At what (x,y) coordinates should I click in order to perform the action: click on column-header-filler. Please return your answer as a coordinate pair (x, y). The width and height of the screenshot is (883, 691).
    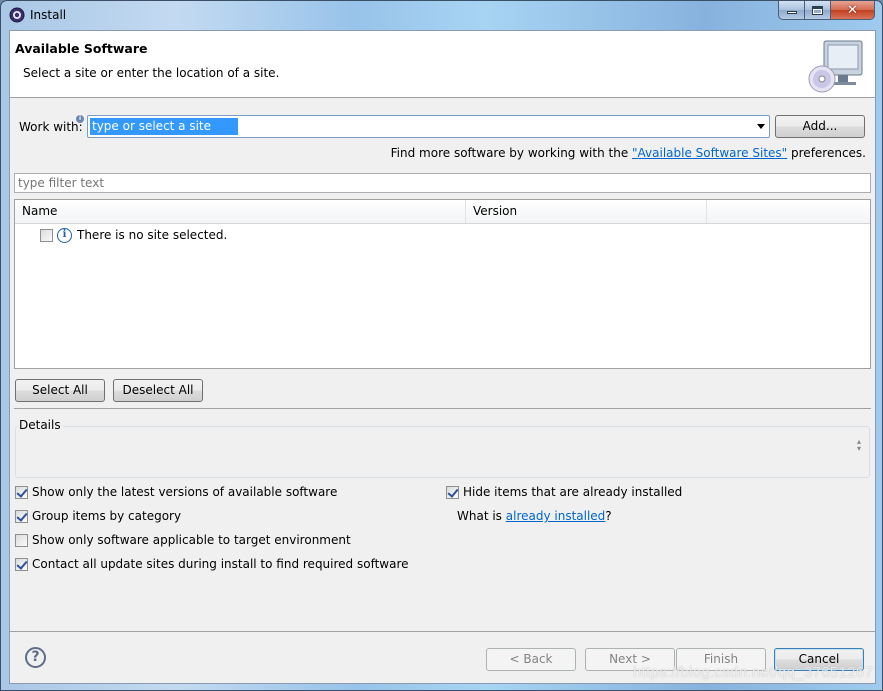
    Looking at the image, I should click on (788, 211).